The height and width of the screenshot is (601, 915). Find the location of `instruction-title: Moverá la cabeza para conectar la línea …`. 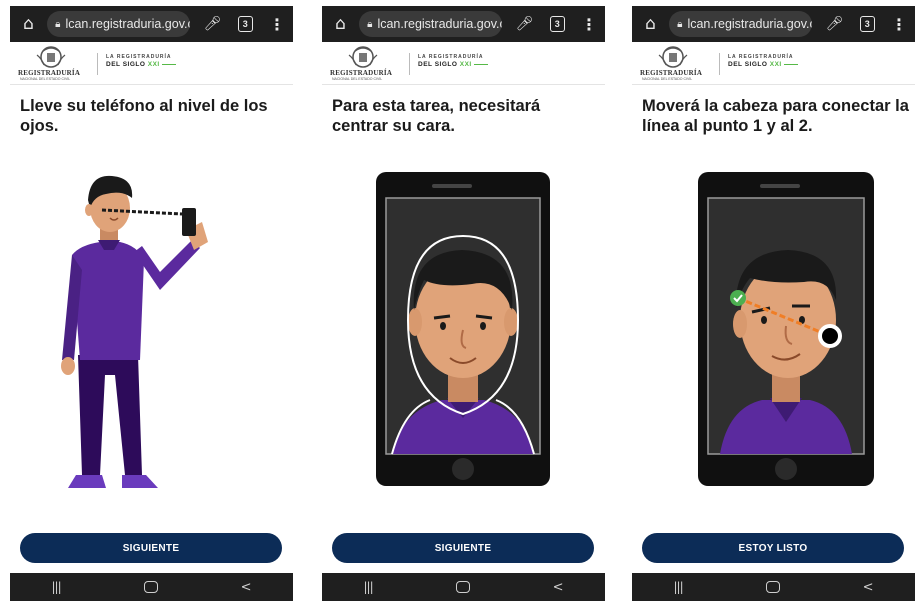

instruction-title: Moverá la cabeza para conectar la línea … is located at coordinates (775, 116).